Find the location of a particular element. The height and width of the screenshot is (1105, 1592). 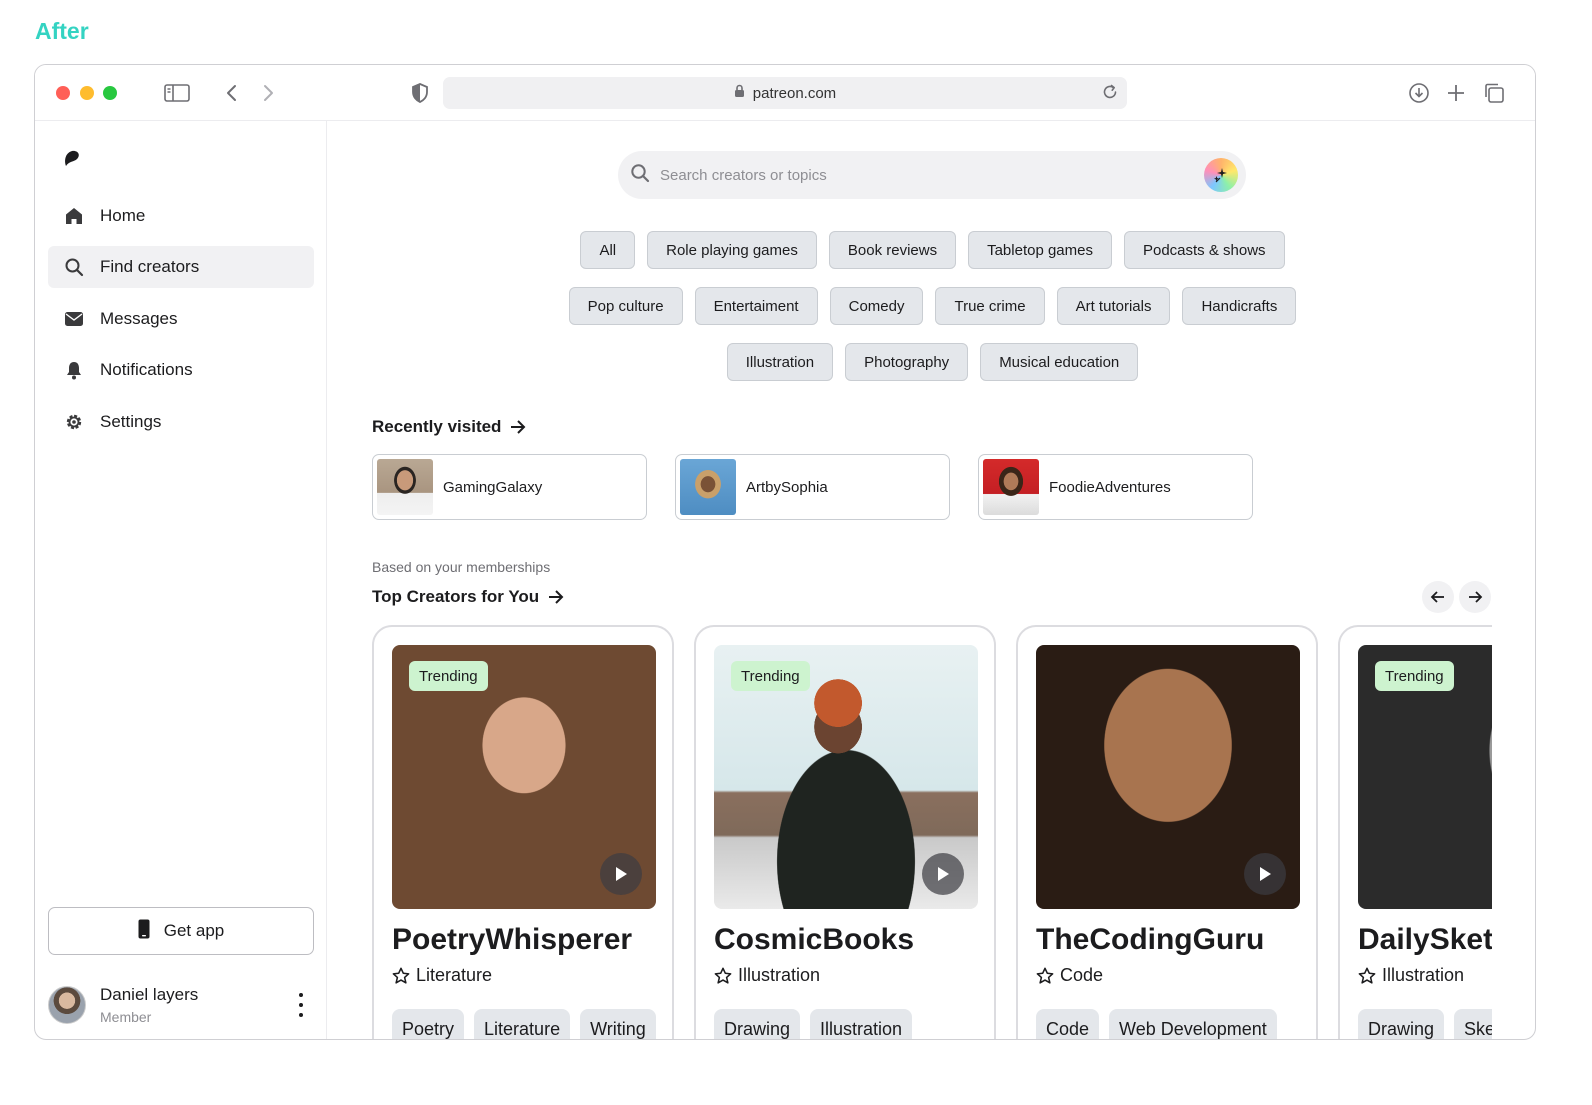

ai-sparkle-icon is located at coordinates (1221, 175).